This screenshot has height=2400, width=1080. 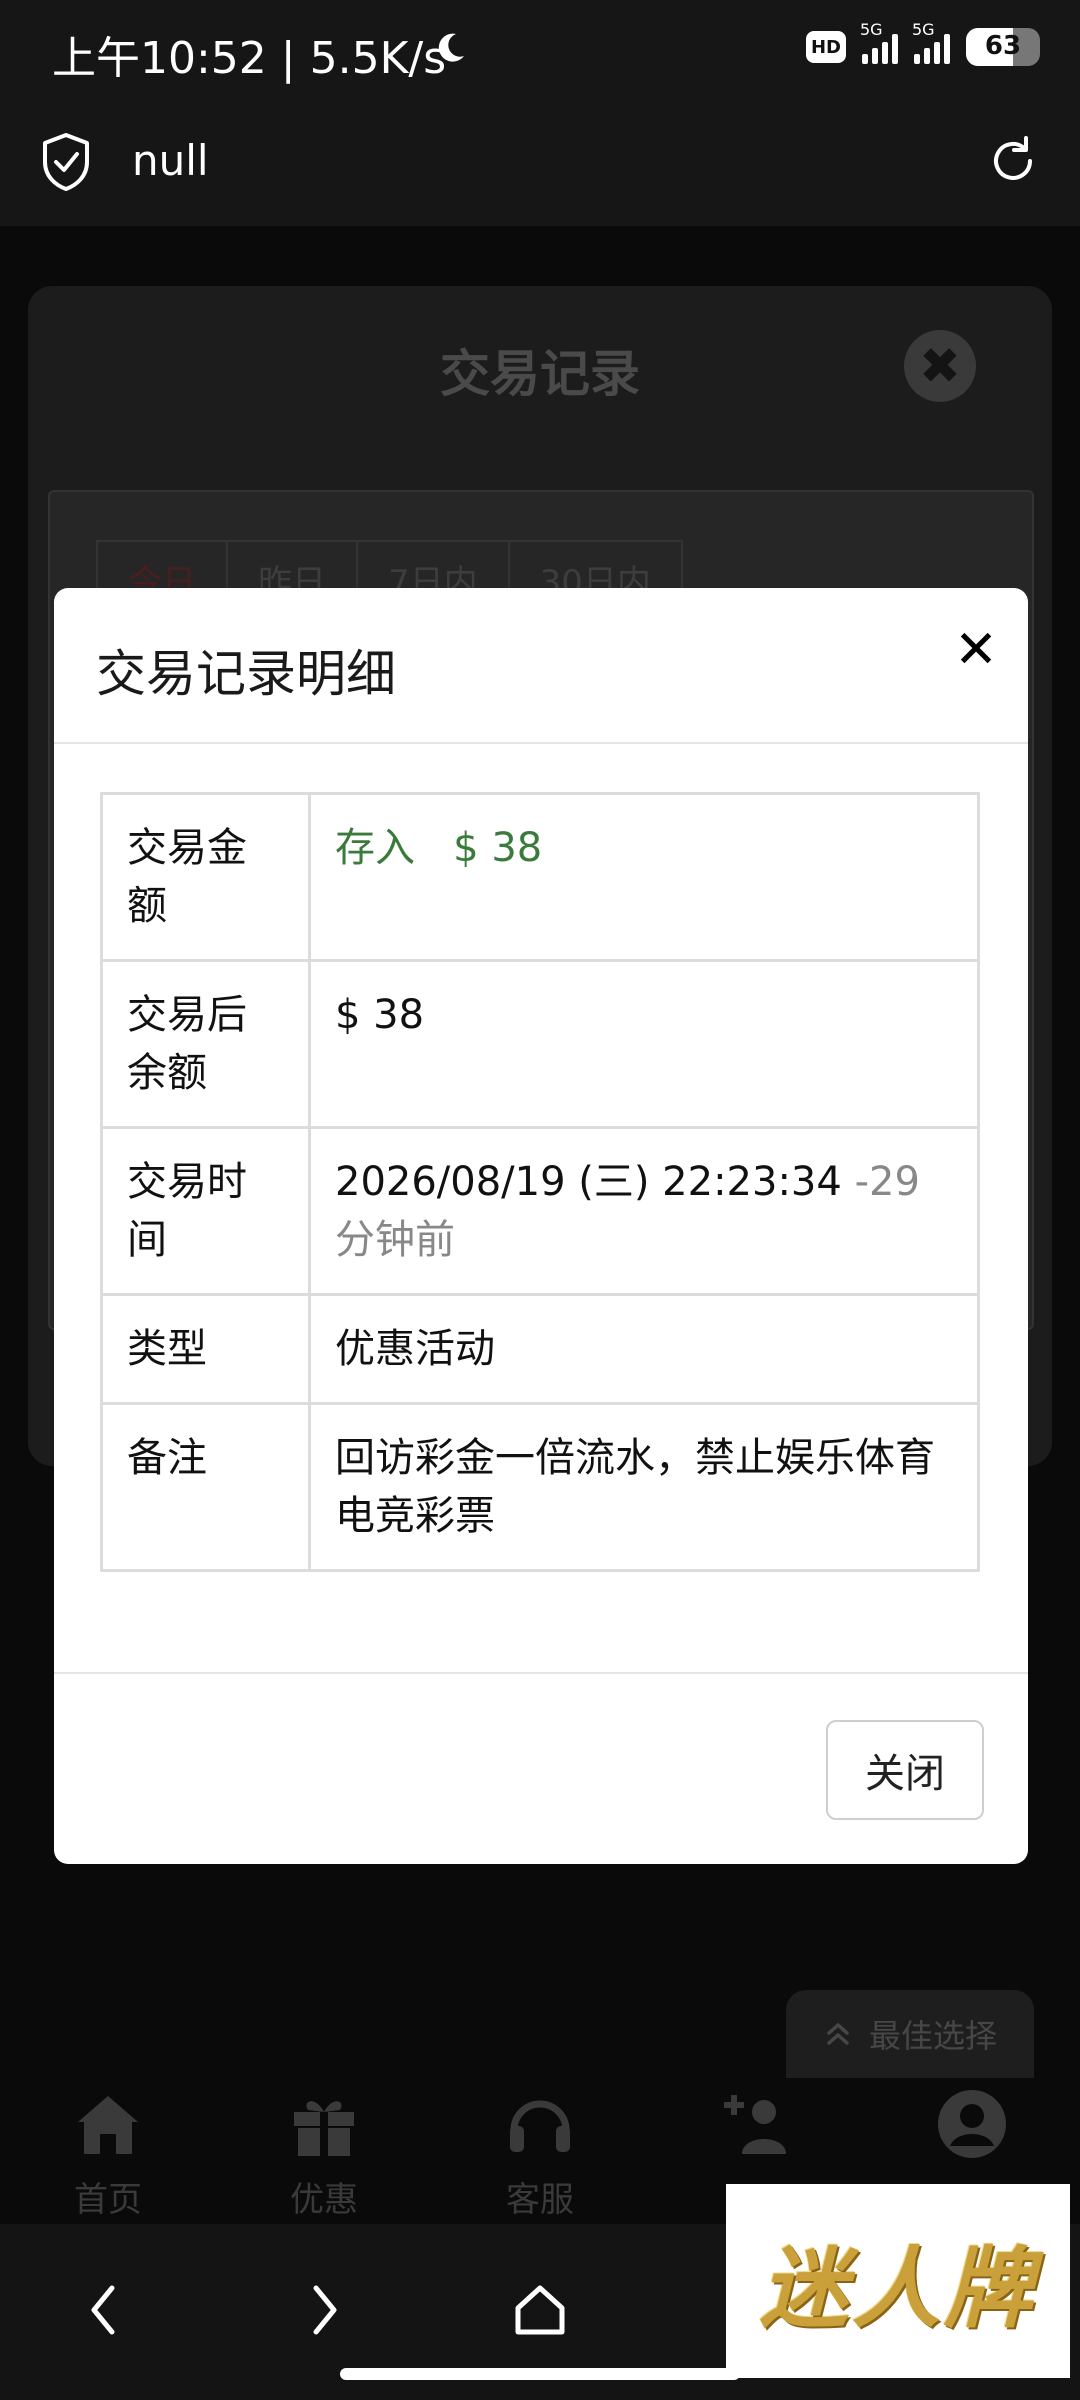 What do you see at coordinates (205, 1211) in the screenshot?
I see `row-key-time: 交易时间` at bounding box center [205, 1211].